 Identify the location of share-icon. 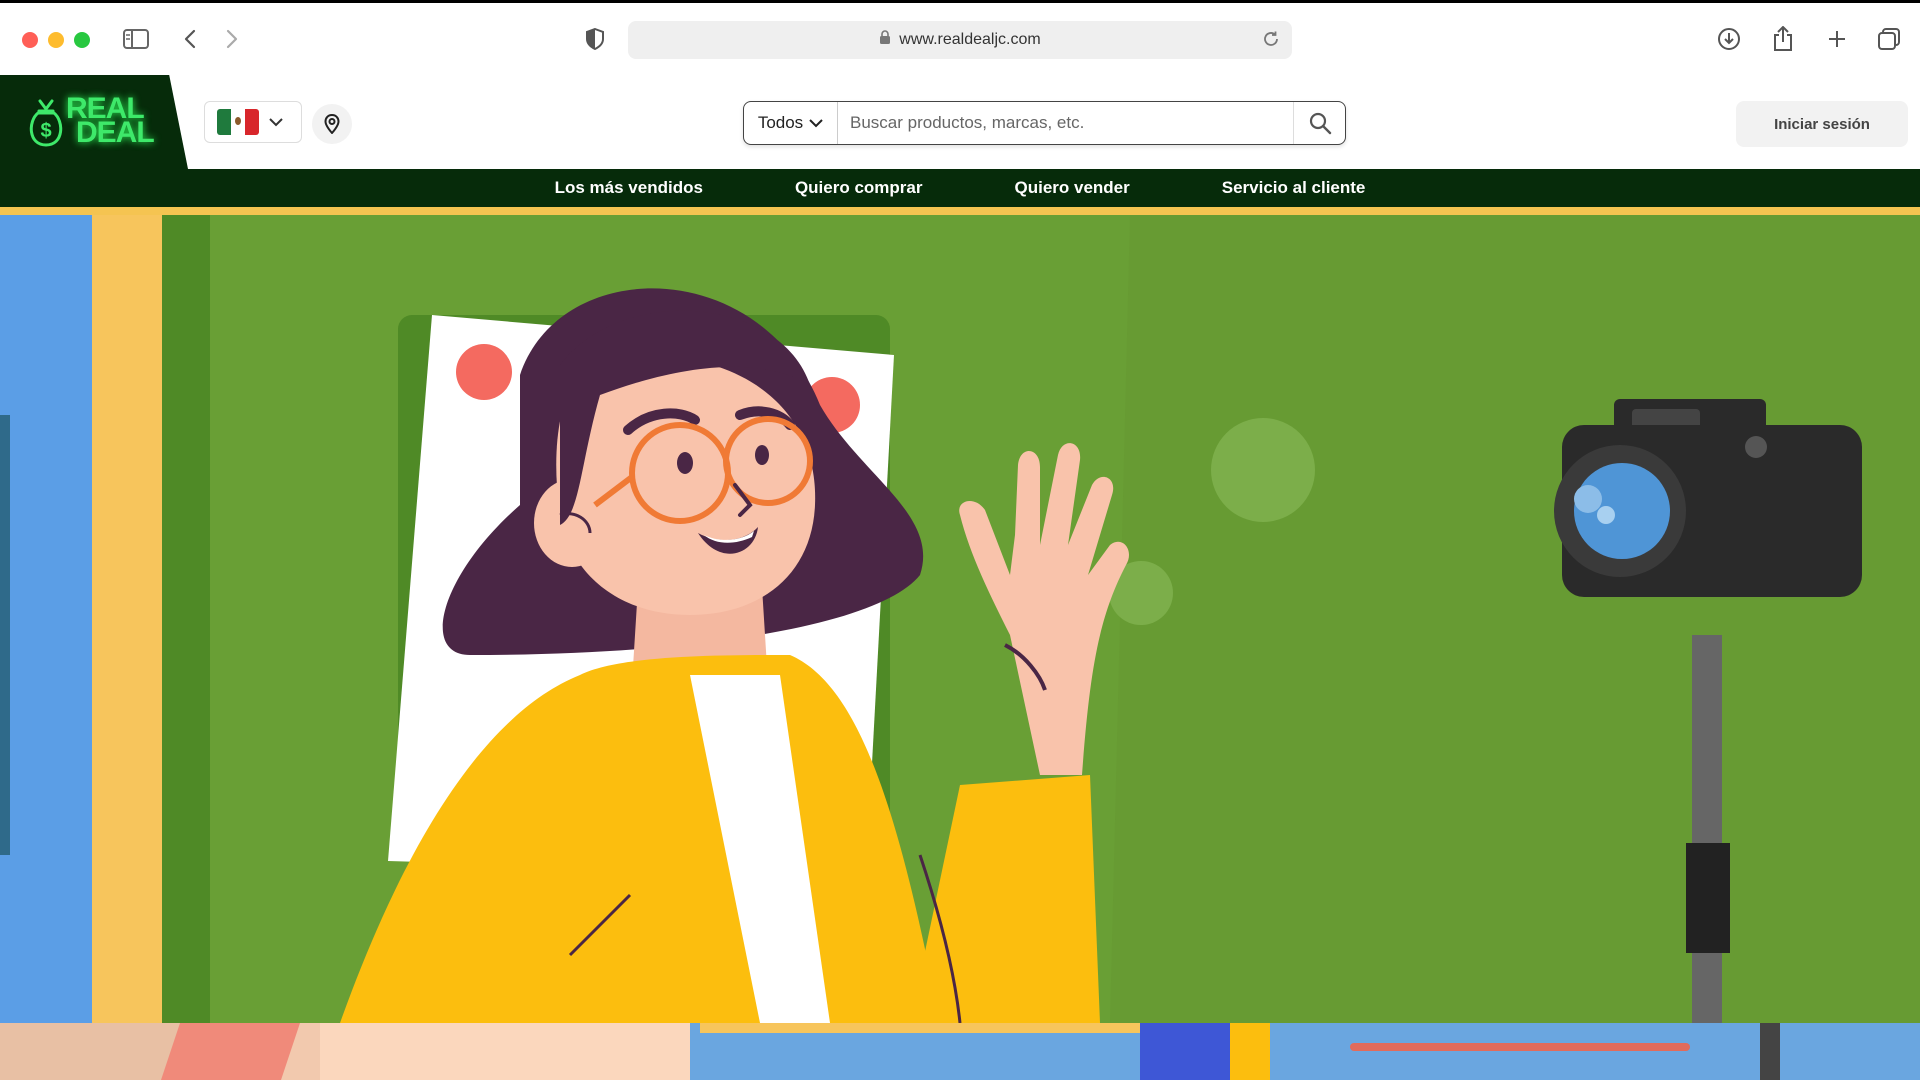
(1783, 39).